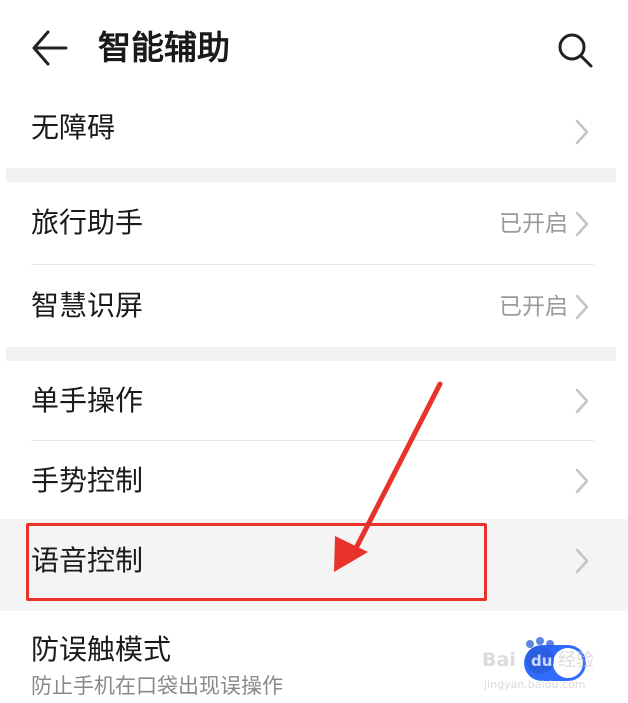  What do you see at coordinates (314, 306) in the screenshot?
I see `settings-row-smart-screen: 智慧识屏 已开启` at bounding box center [314, 306].